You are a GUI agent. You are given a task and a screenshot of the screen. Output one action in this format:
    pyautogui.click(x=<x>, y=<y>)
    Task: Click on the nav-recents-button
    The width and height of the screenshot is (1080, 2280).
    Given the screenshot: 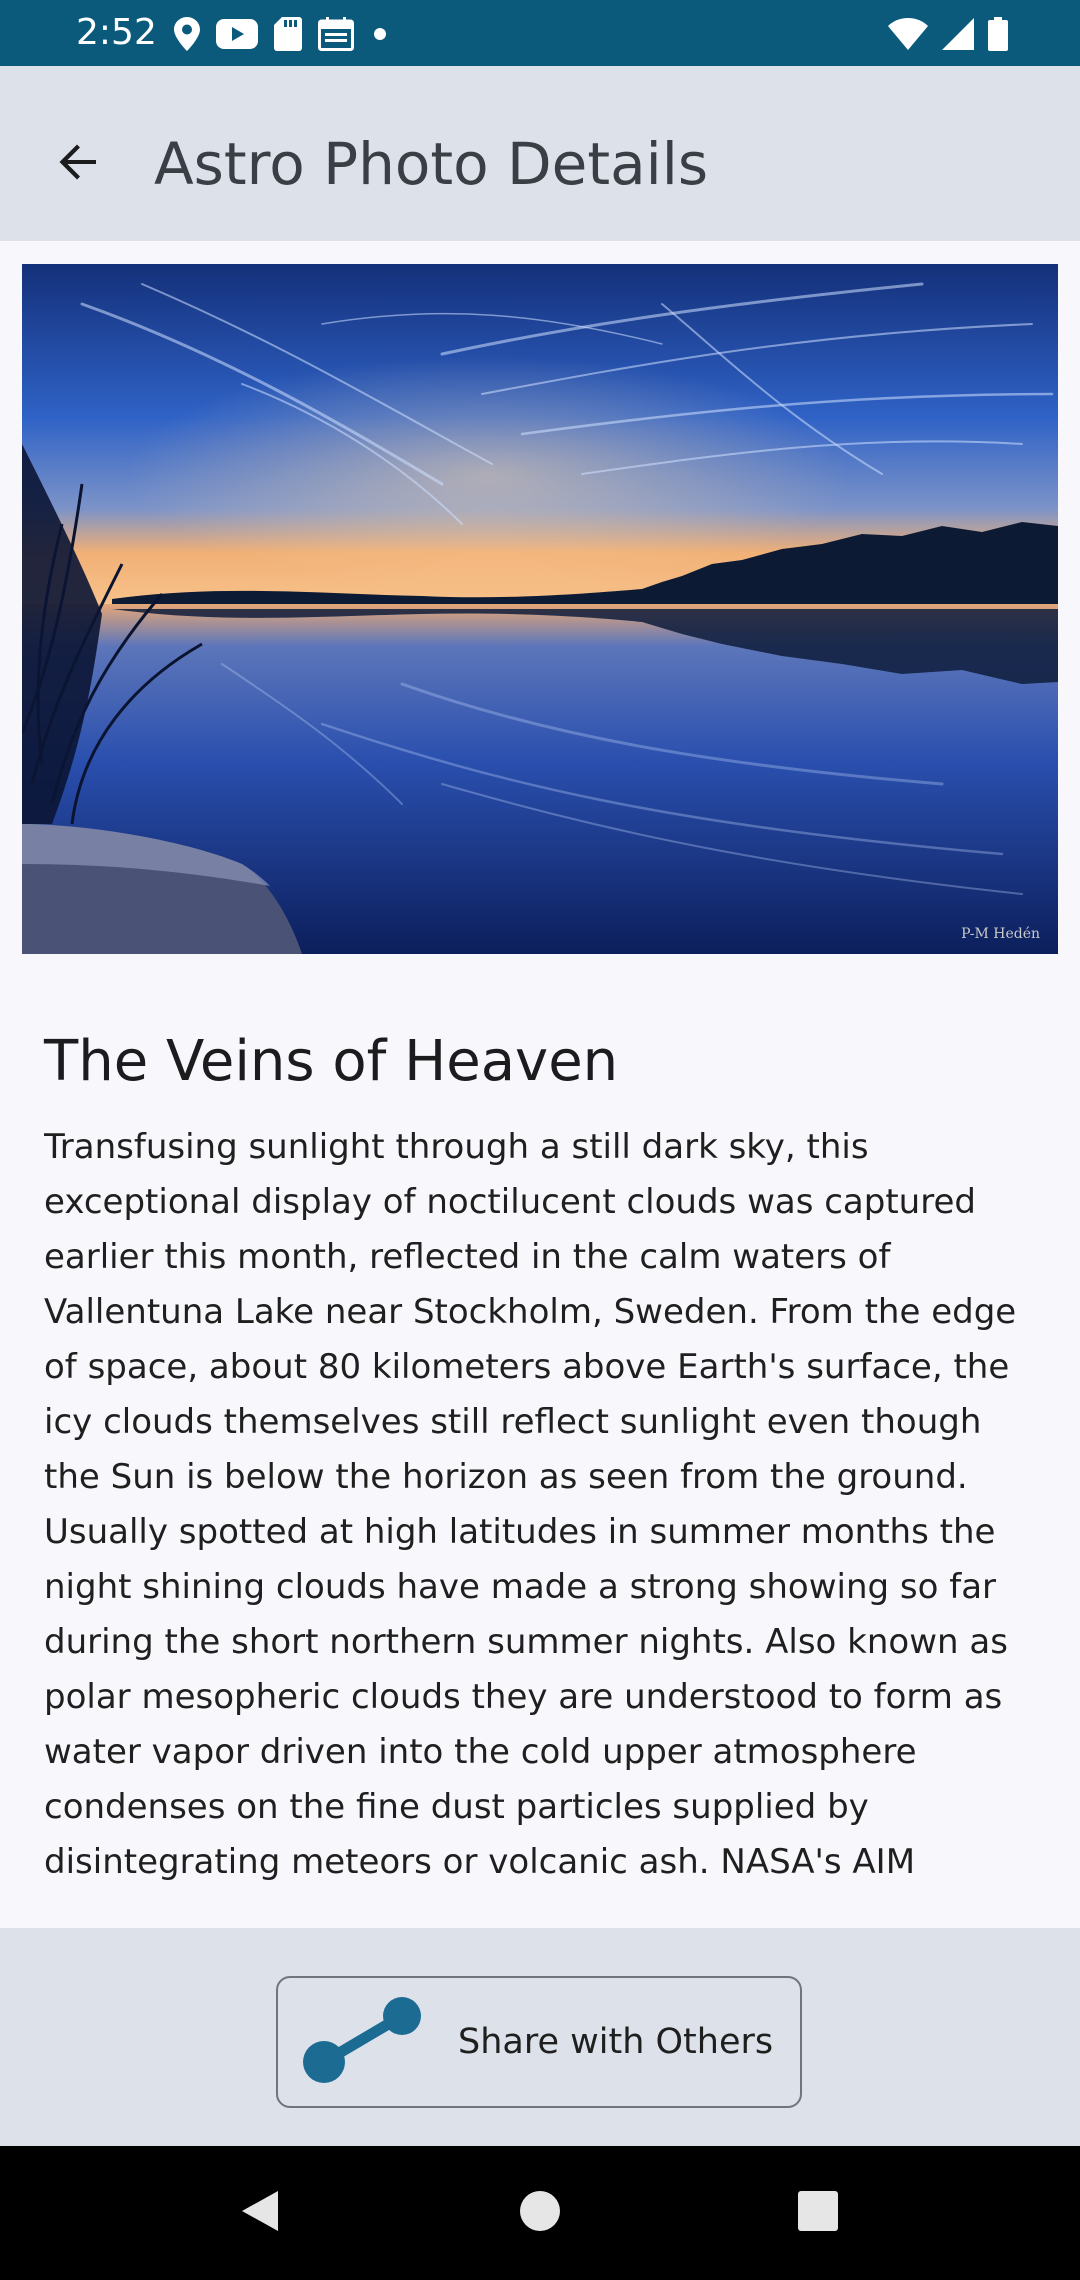 What is the action you would take?
    pyautogui.click(x=818, y=2213)
    